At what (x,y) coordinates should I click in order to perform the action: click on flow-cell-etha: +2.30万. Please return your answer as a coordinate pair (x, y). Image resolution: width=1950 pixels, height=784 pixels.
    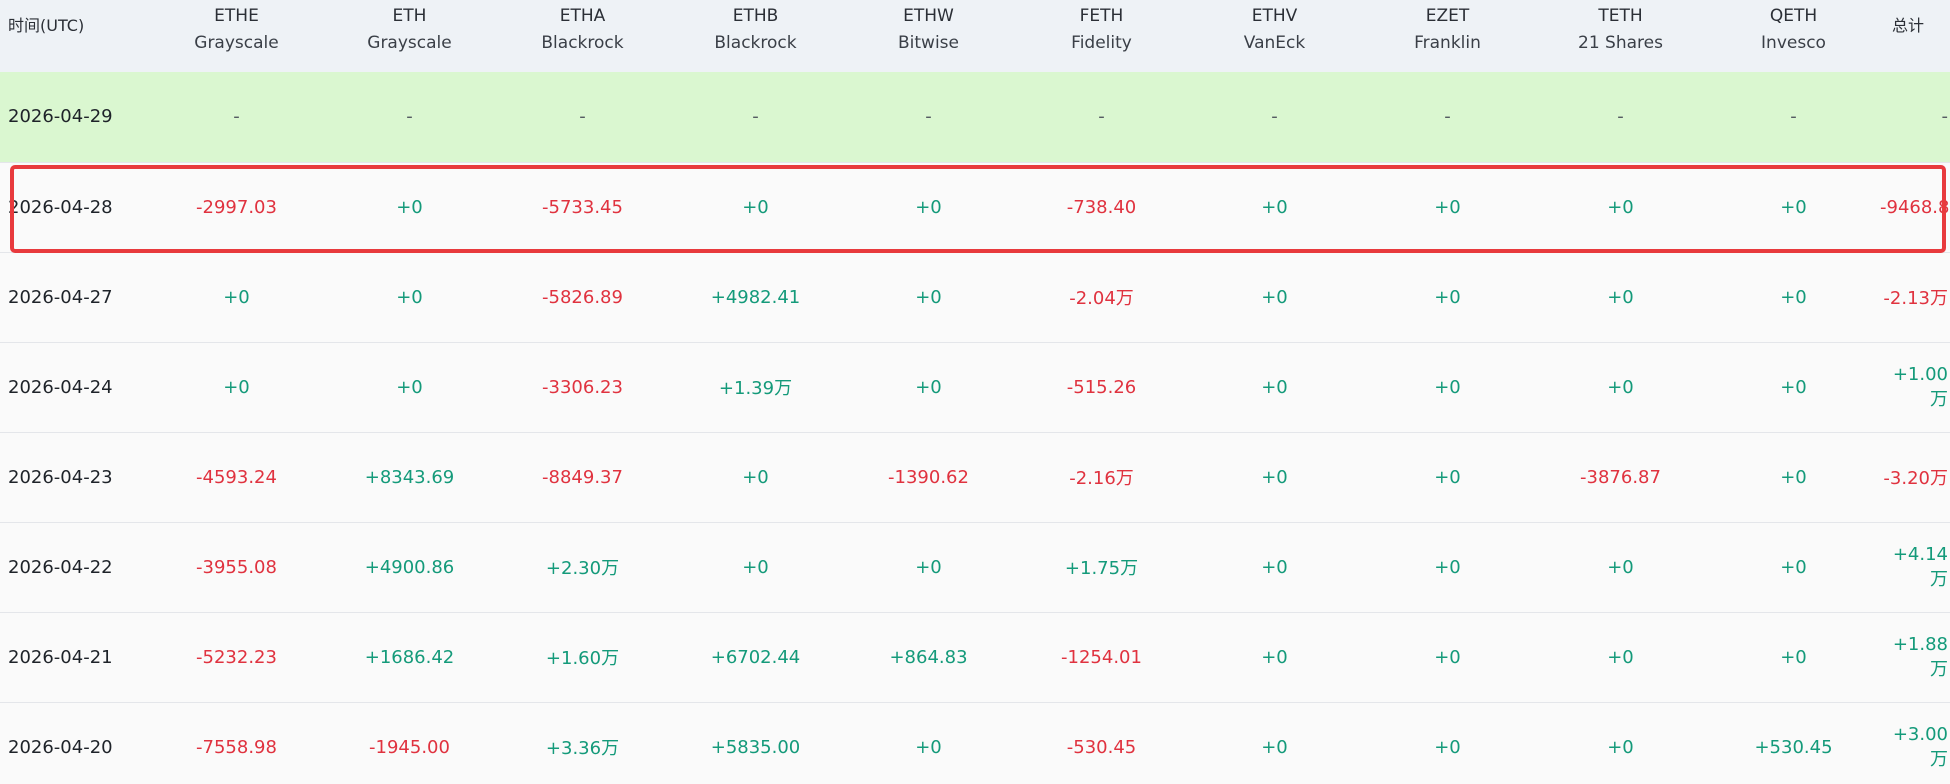
    Looking at the image, I should click on (582, 568).